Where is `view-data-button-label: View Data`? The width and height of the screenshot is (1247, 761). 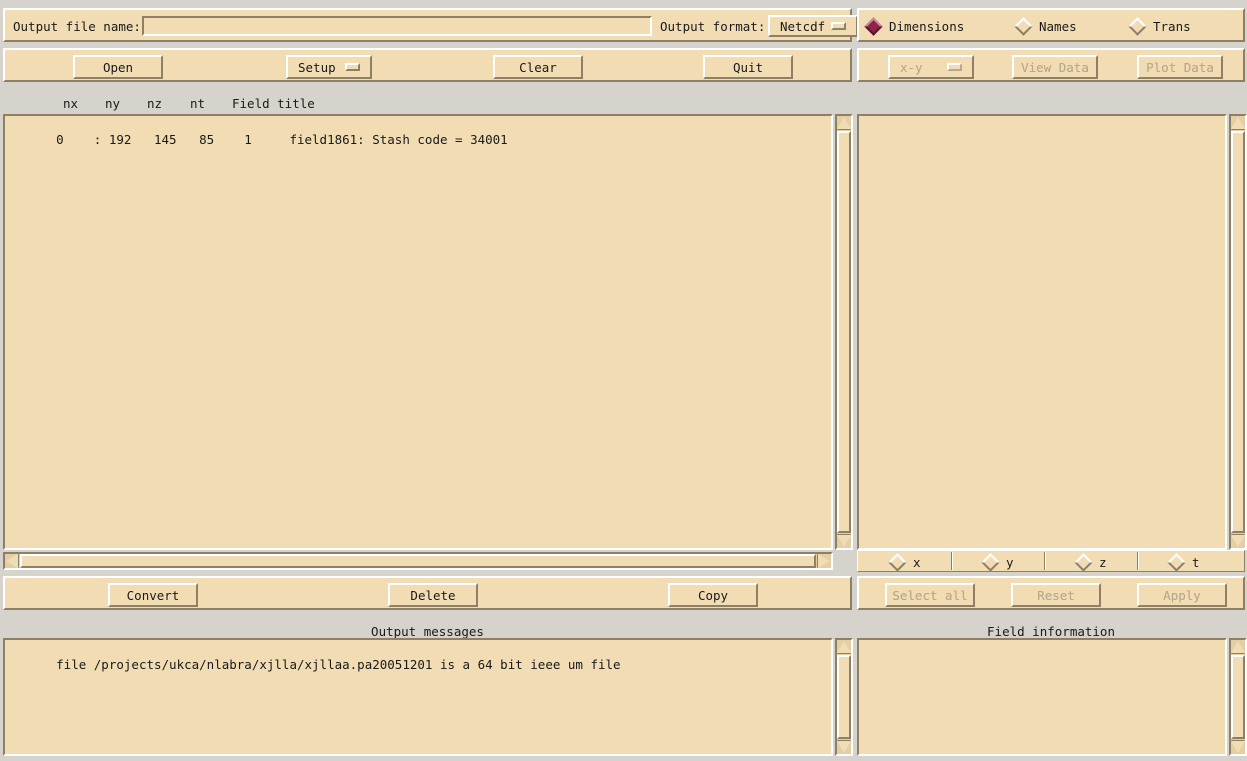
view-data-button-label: View Data is located at coordinates (1055, 67).